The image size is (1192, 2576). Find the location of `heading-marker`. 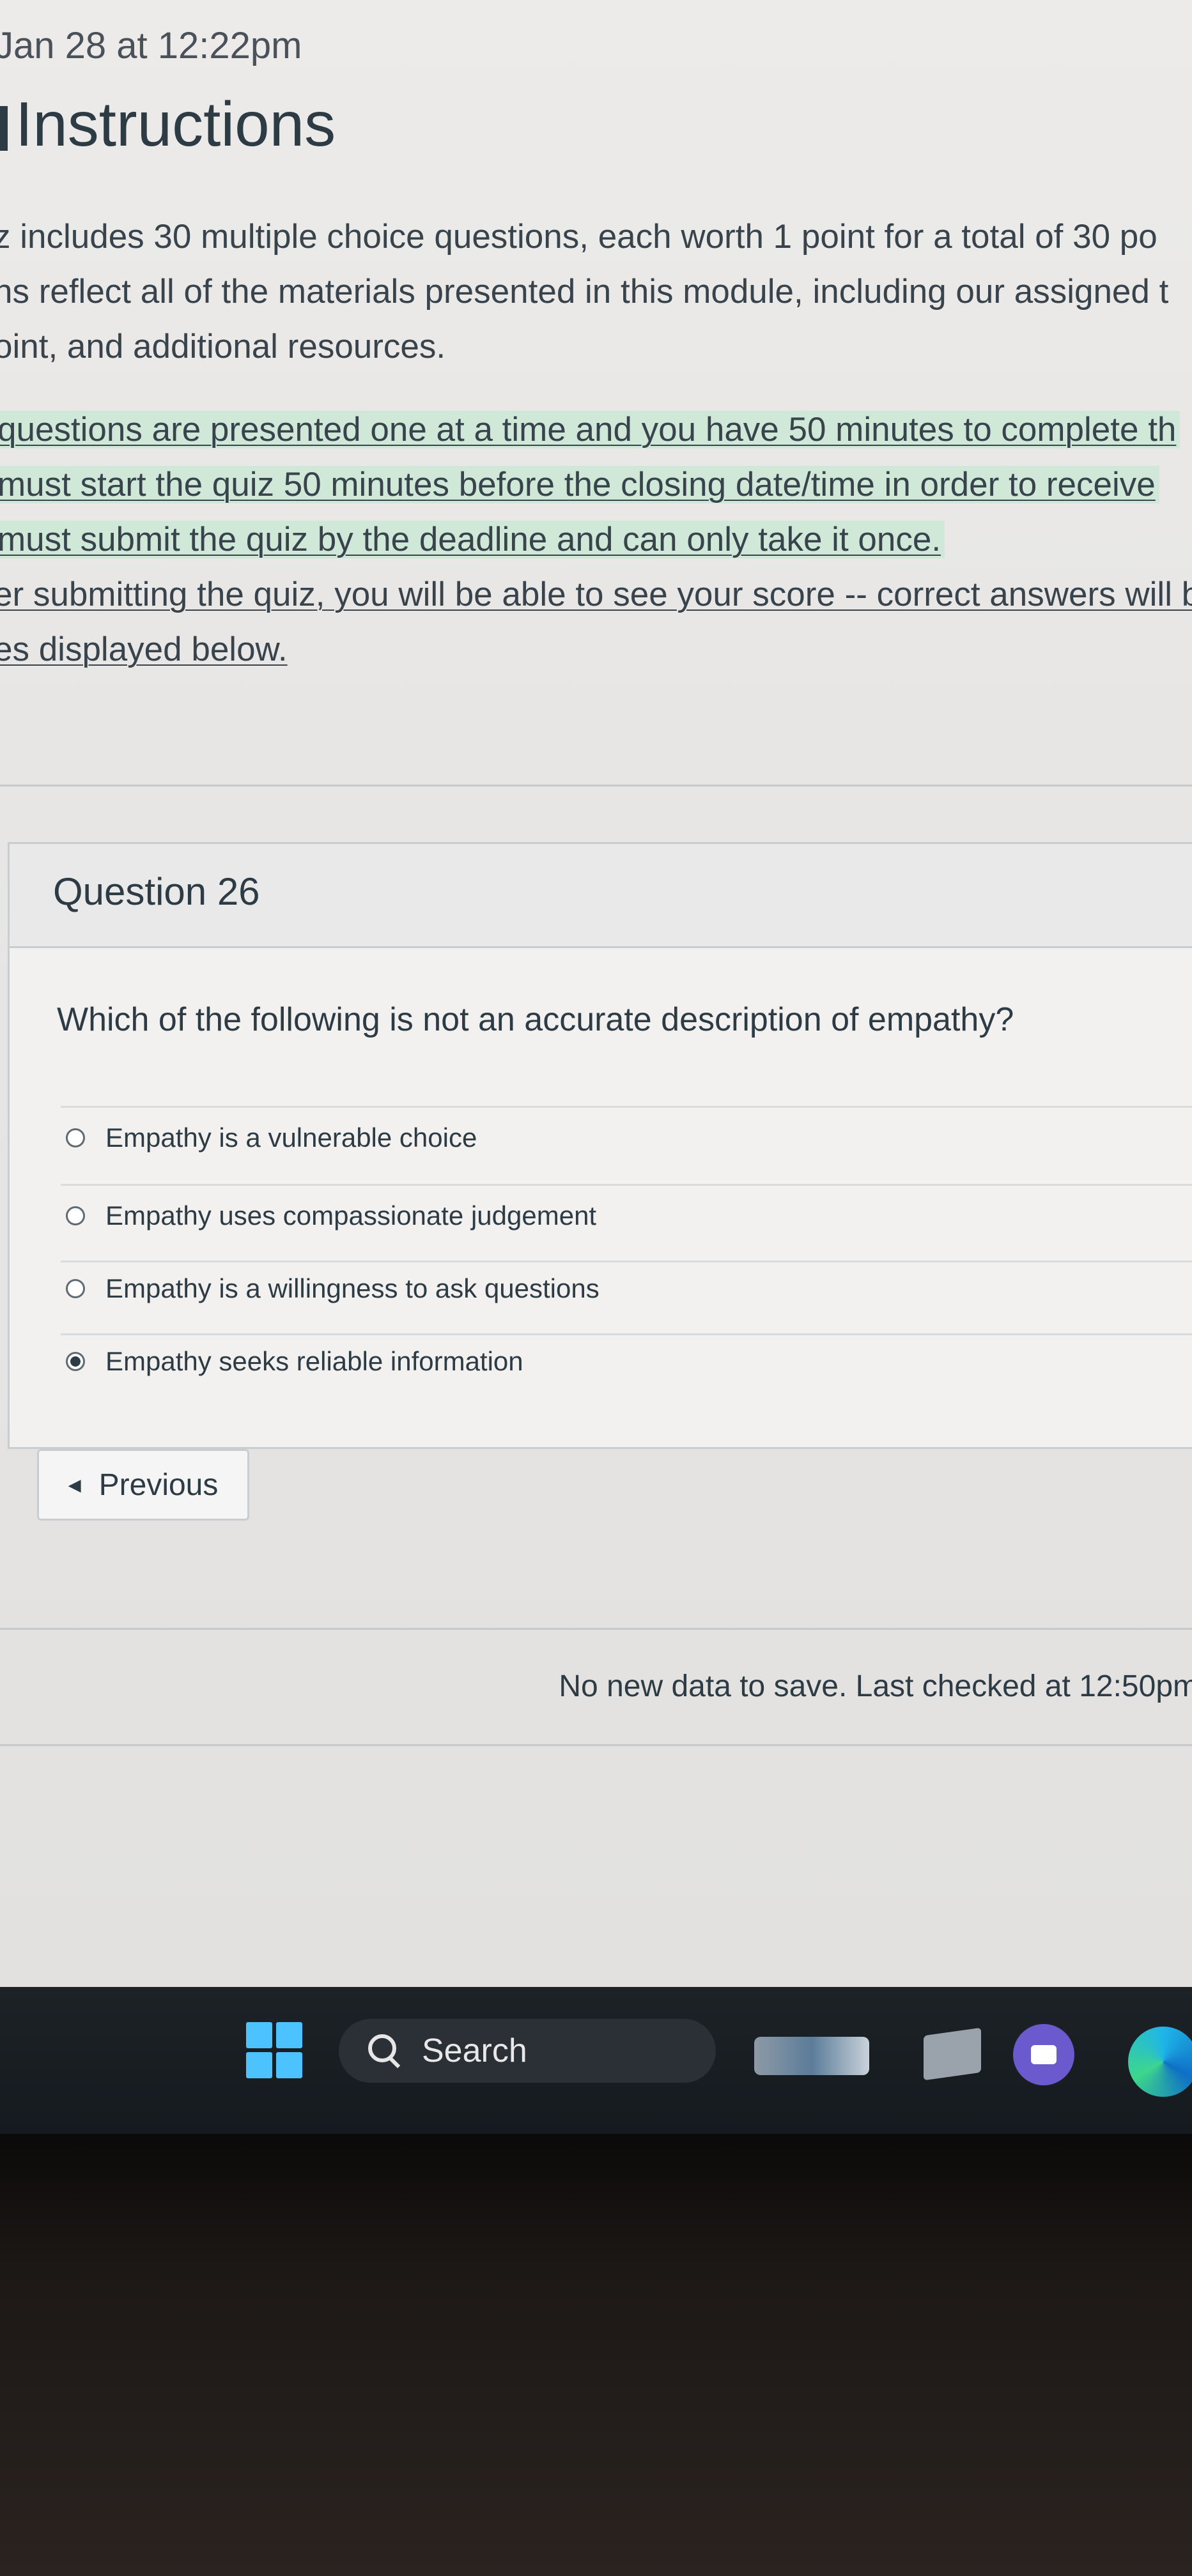

heading-marker is located at coordinates (4, 128).